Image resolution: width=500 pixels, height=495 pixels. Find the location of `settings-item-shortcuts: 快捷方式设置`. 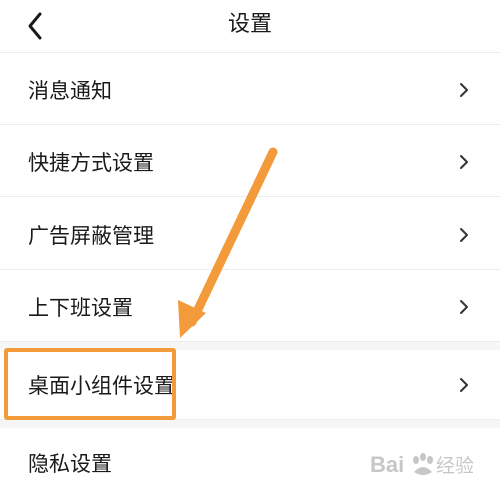

settings-item-shortcuts: 快捷方式设置 is located at coordinates (250, 162).